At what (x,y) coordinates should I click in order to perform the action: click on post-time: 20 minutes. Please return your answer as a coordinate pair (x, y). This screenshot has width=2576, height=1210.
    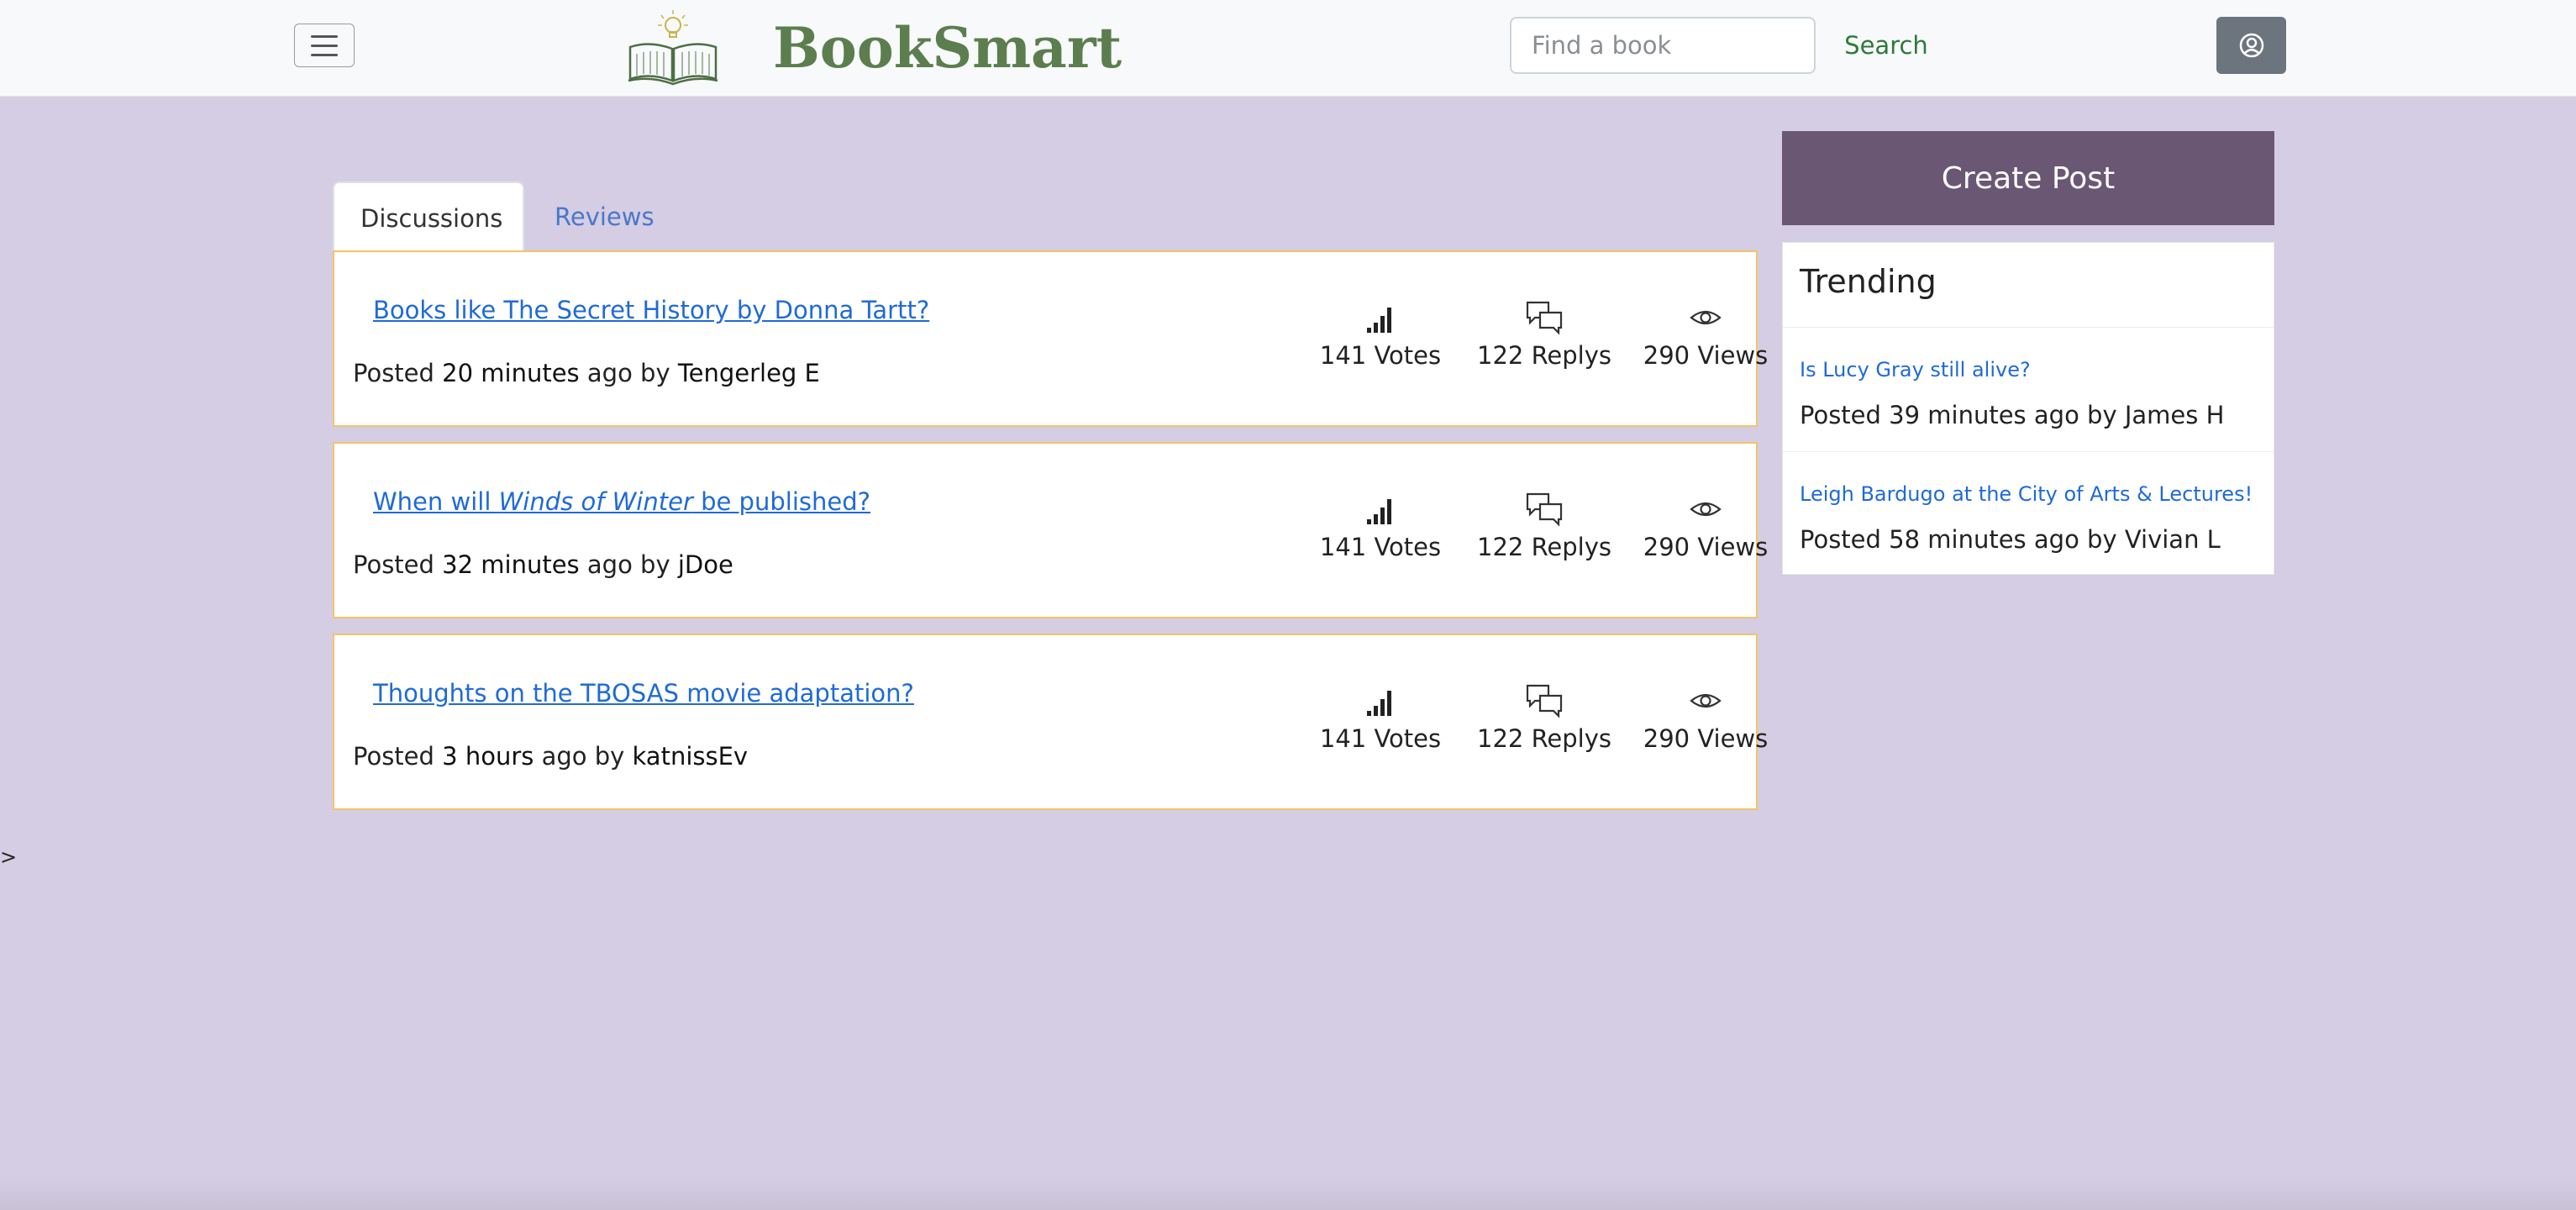
    Looking at the image, I should click on (511, 373).